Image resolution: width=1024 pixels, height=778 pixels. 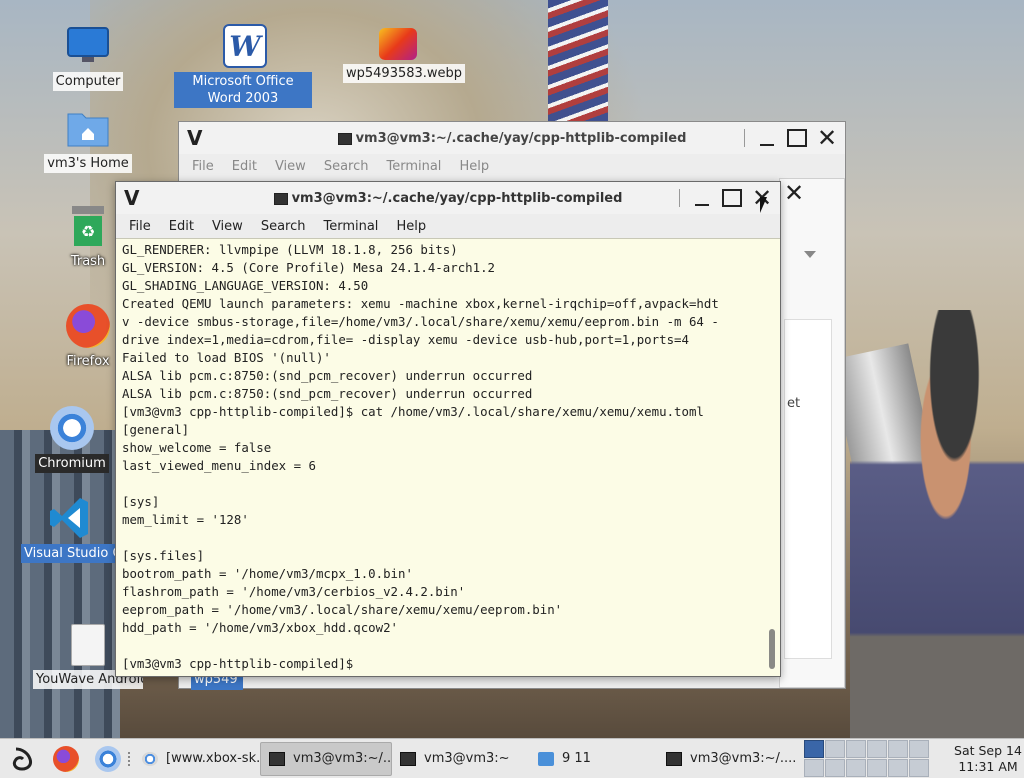 What do you see at coordinates (763, 205) in the screenshot?
I see `mouse-cursor-icon` at bounding box center [763, 205].